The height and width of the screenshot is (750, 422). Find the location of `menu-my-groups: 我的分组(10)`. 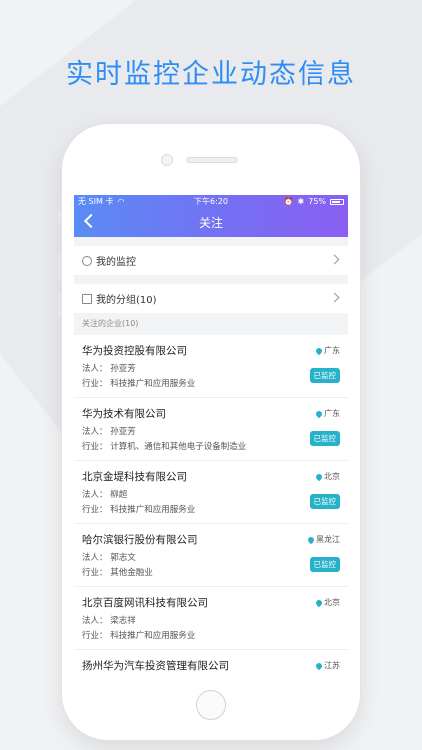

menu-my-groups: 我的分组(10) is located at coordinates (211, 298).